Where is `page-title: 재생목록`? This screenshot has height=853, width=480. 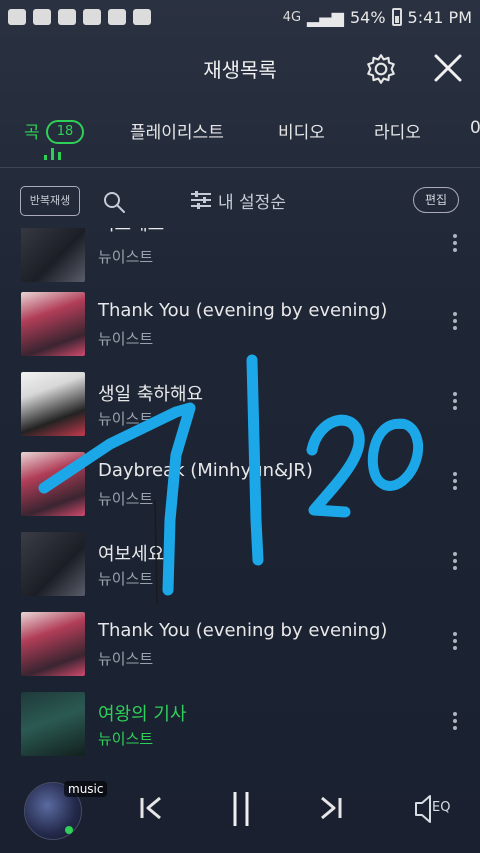
page-title: 재생목록 is located at coordinates (240, 70).